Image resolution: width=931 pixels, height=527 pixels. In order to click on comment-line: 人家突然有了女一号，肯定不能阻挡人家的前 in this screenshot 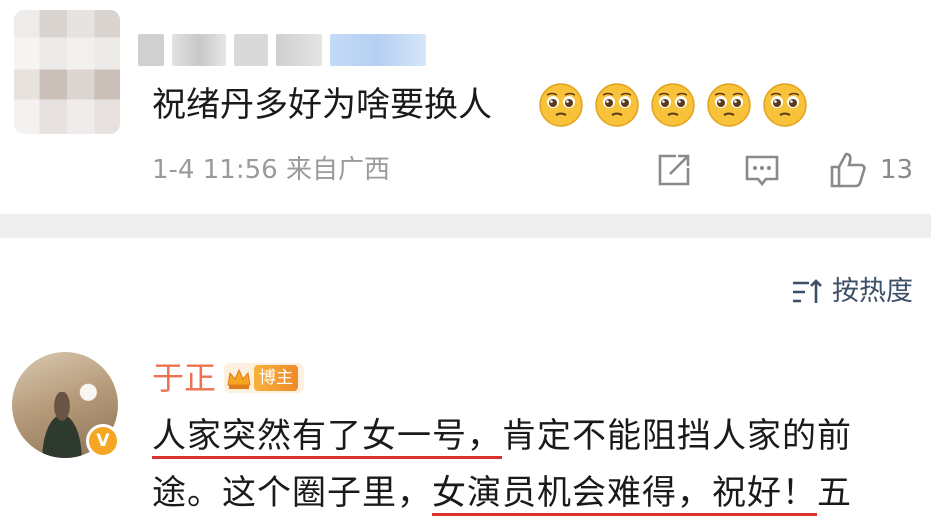, I will do `click(535, 436)`.